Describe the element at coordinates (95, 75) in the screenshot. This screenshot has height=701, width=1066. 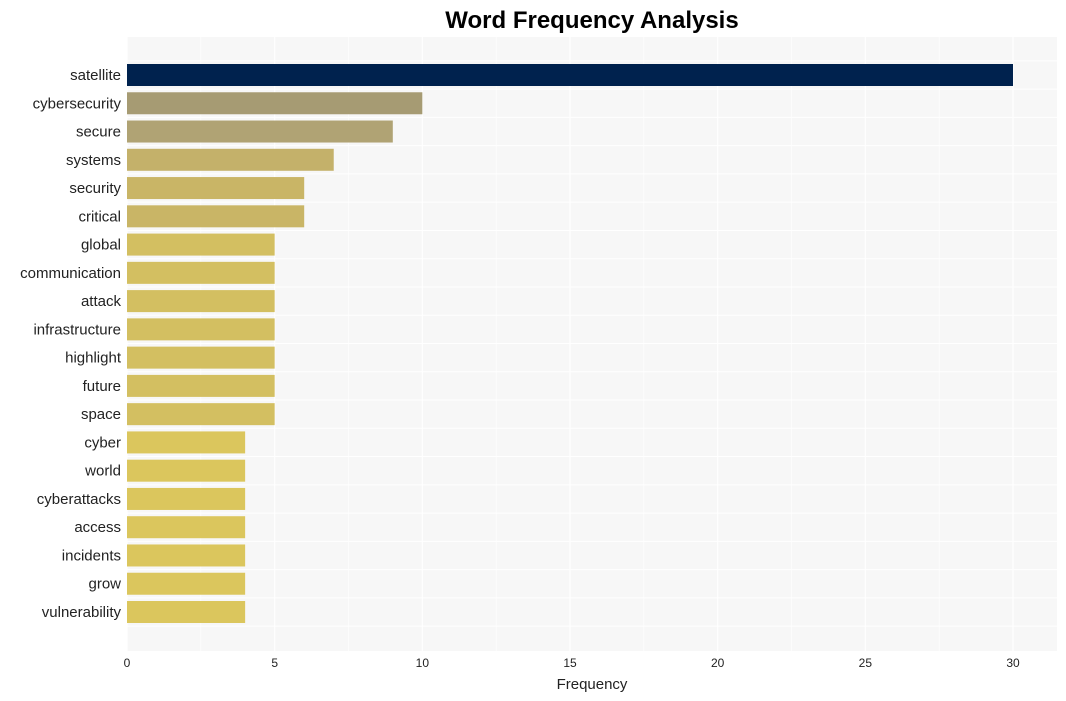
I see `y-tick-label: satellite` at that location.